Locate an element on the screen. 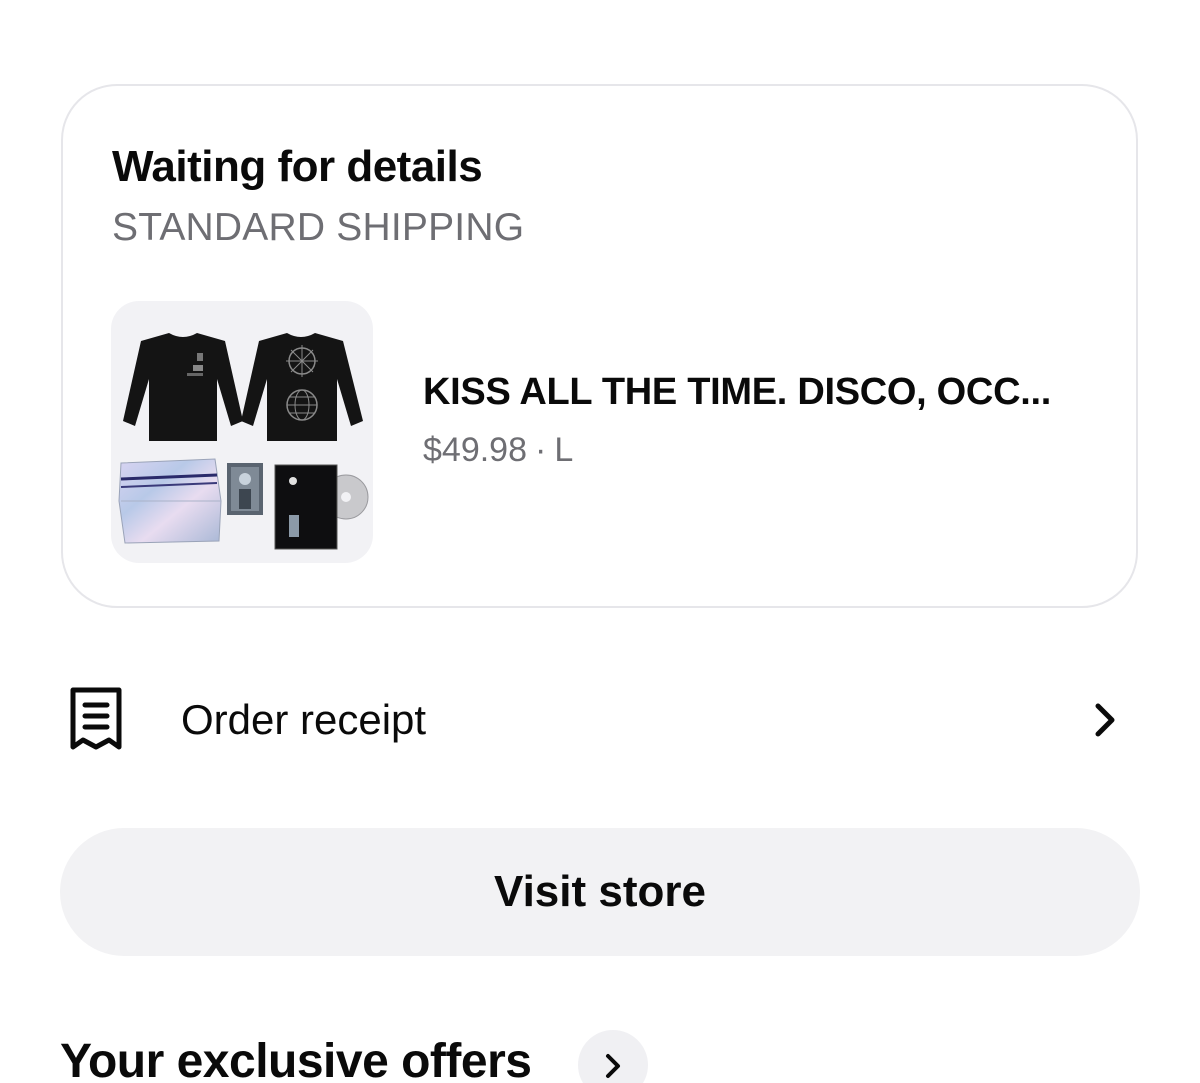 Image resolution: width=1200 pixels, height=1083 pixels. cd-album-icon is located at coordinates (321, 507).